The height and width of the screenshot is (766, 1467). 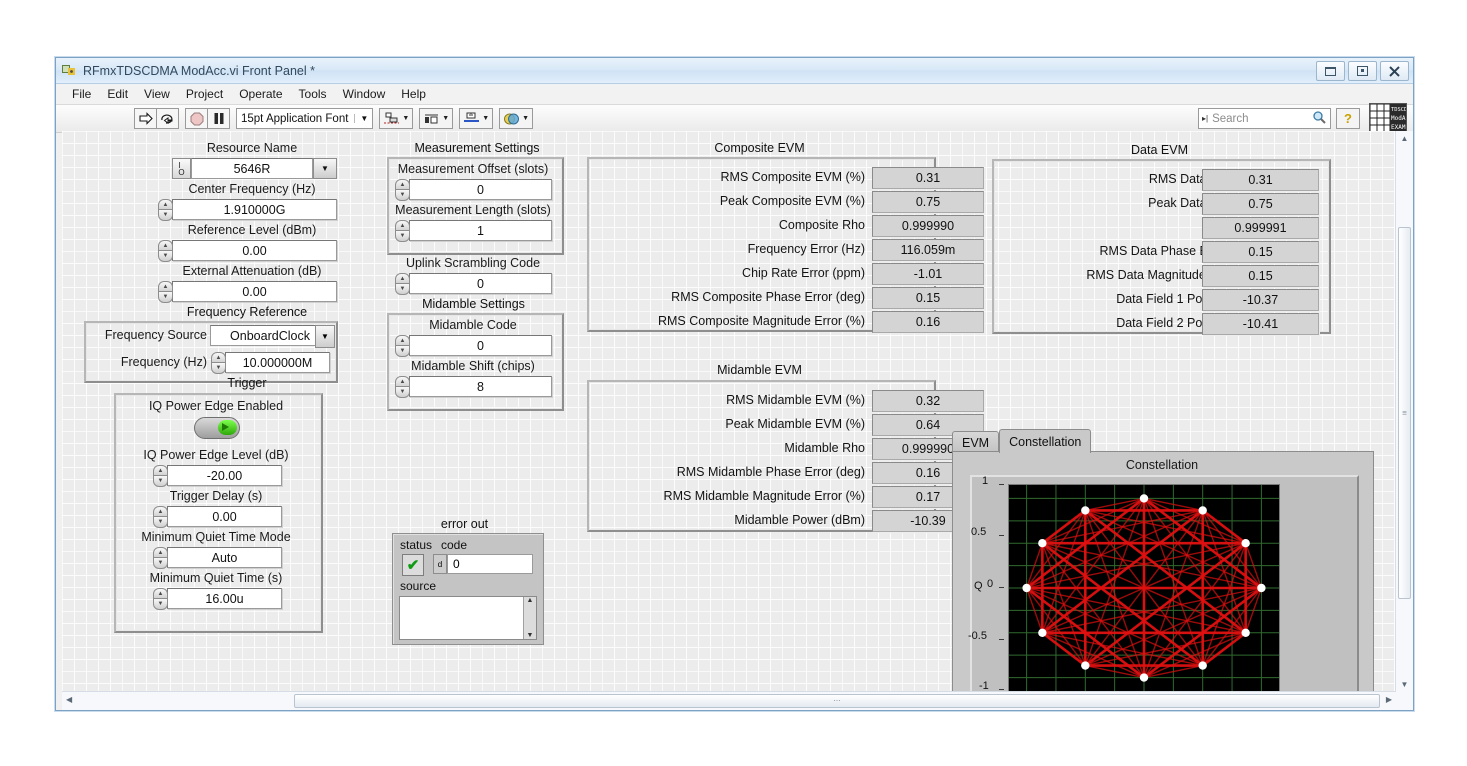 I want to click on constellation-scatter, so click(x=1144, y=588).